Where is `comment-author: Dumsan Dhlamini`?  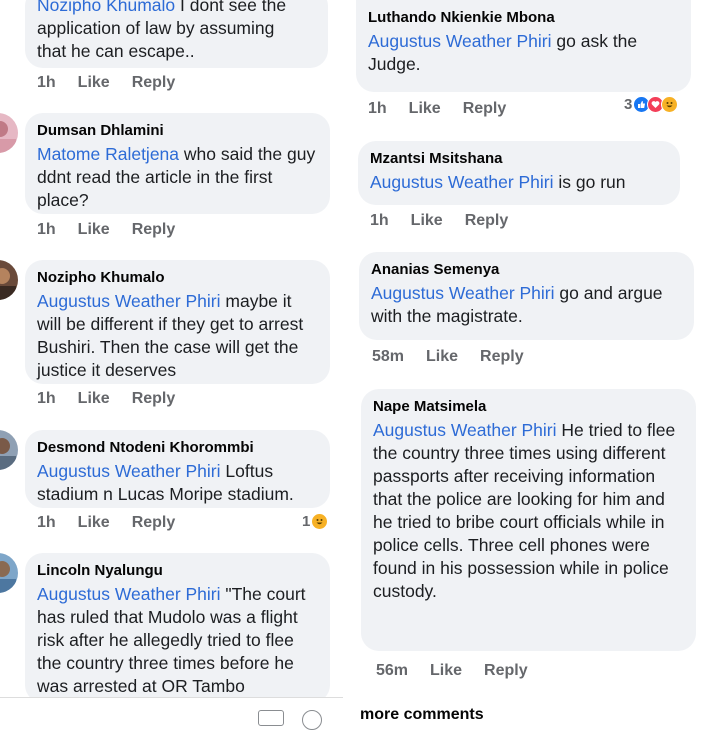 comment-author: Dumsan Dhlamini is located at coordinates (177, 131).